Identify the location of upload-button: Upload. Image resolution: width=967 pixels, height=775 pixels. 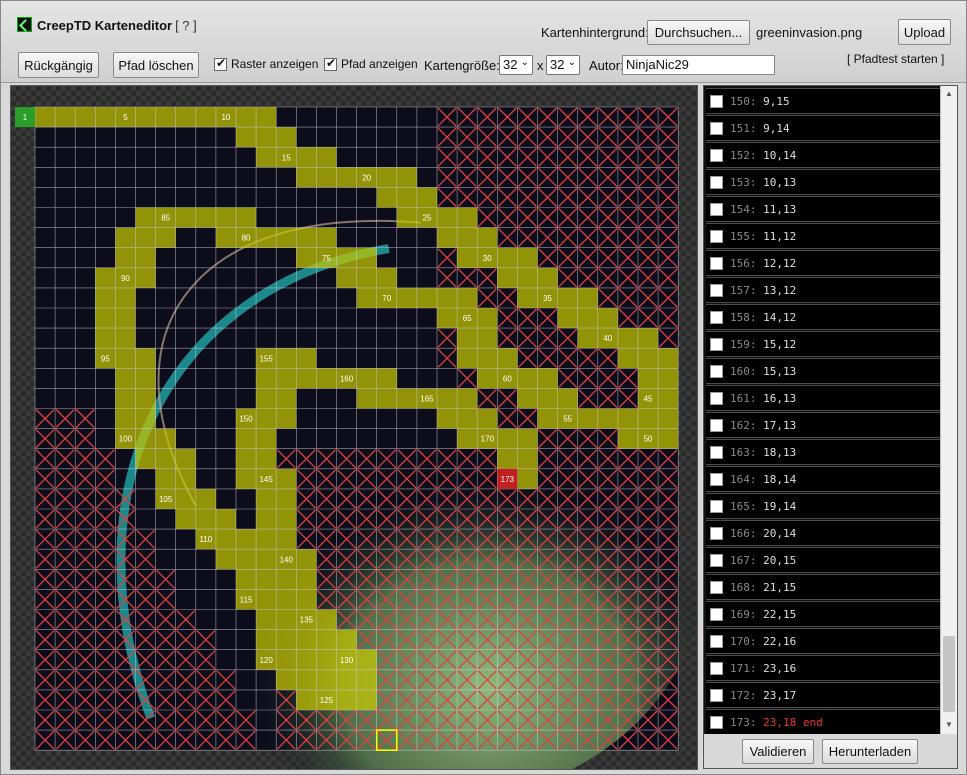
(924, 32).